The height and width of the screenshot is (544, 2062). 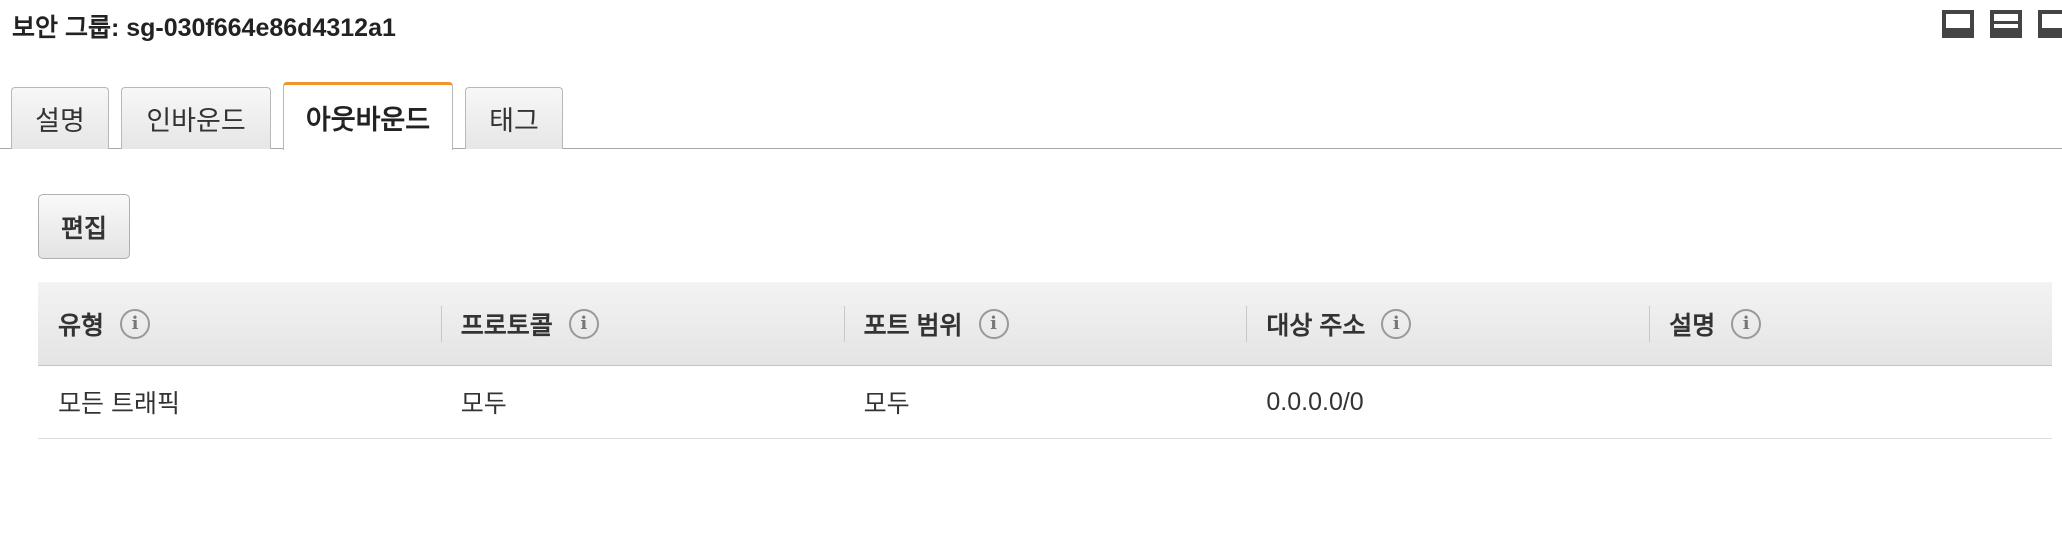 What do you see at coordinates (119, 404) in the screenshot?
I see `cell-type: 모든 트래픽` at bounding box center [119, 404].